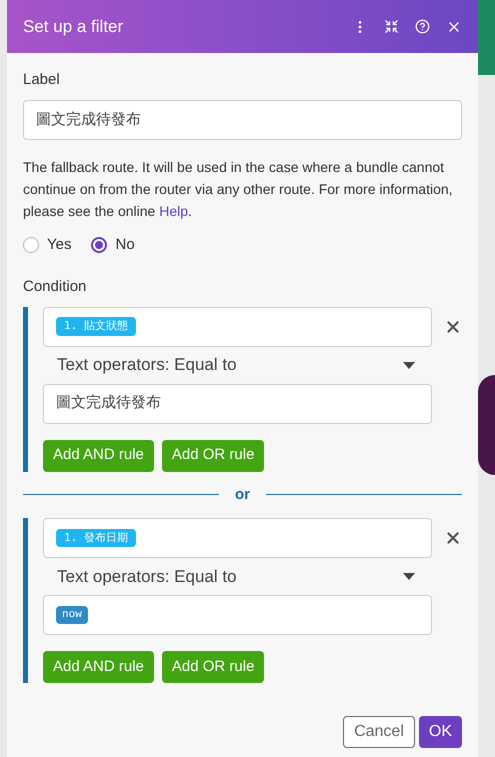 The height and width of the screenshot is (757, 495). What do you see at coordinates (391, 26) in the screenshot?
I see `collapse-icon` at bounding box center [391, 26].